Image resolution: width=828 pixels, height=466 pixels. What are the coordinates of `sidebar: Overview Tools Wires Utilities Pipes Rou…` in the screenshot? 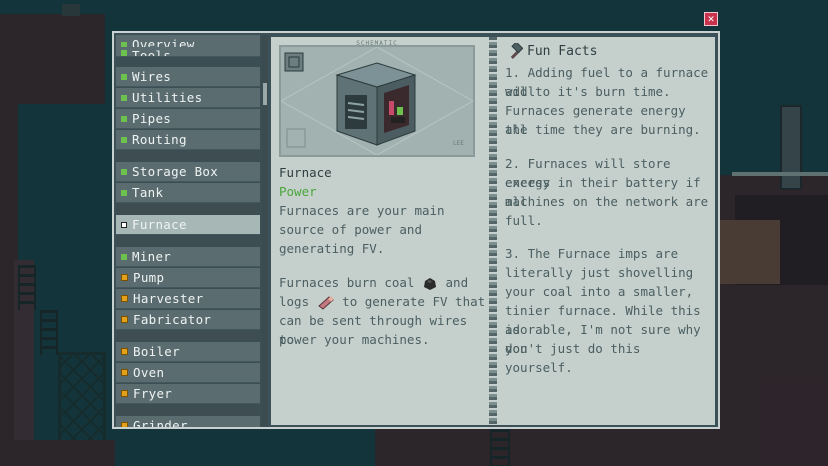 It's located at (189, 231).